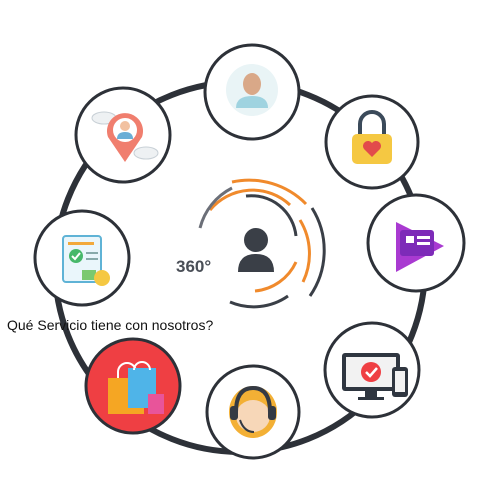 Image resolution: width=500 pixels, height=500 pixels. What do you see at coordinates (193, 266) in the screenshot?
I see `center-label: 360°` at bounding box center [193, 266].